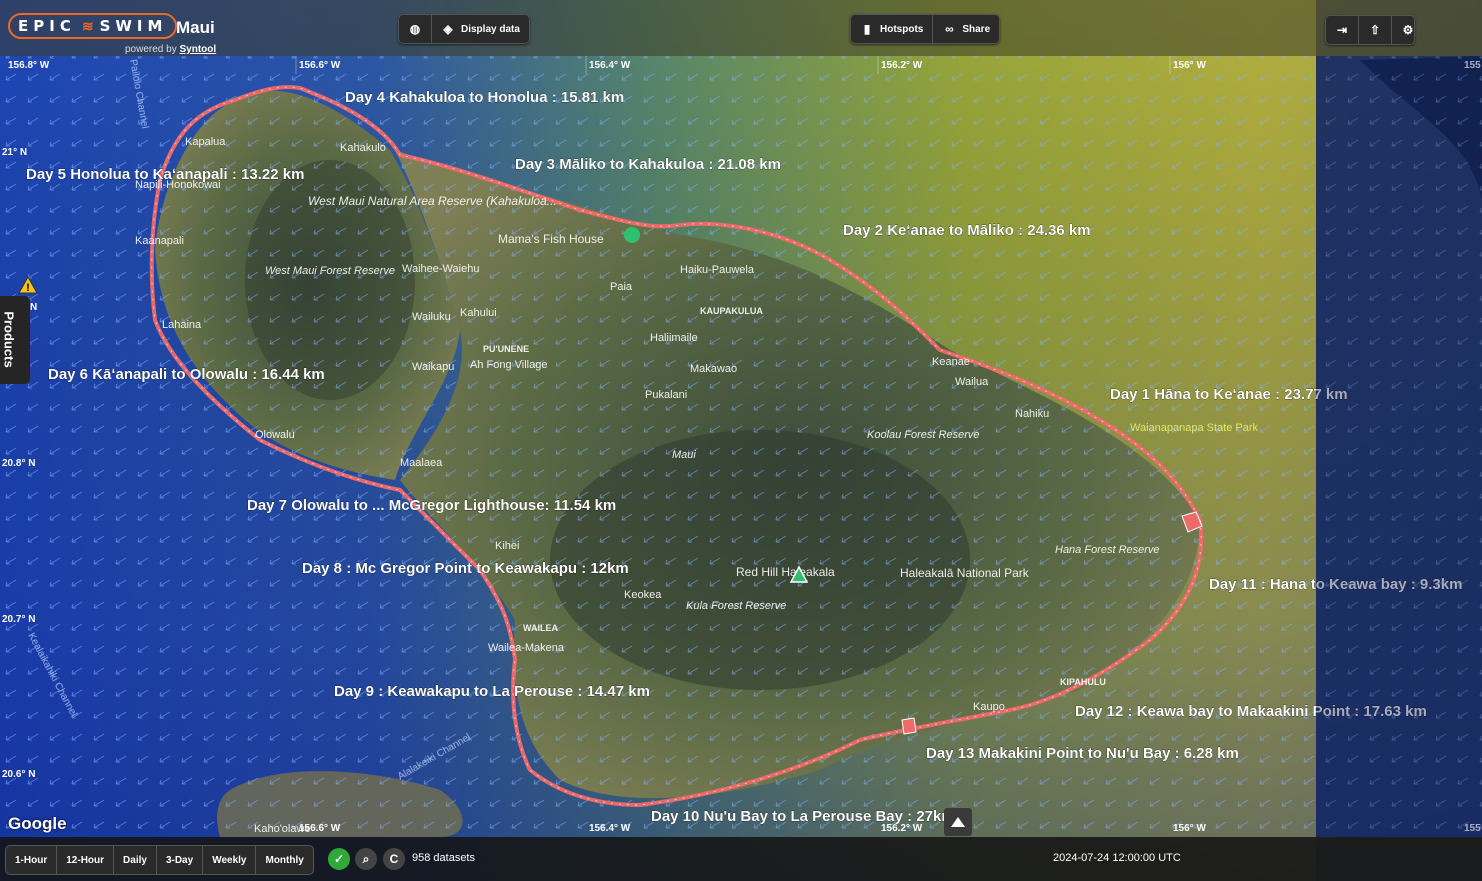 The image size is (1482, 881). Describe the element at coordinates (490, 29) in the screenshot. I see `display-data-label: Display data` at that location.